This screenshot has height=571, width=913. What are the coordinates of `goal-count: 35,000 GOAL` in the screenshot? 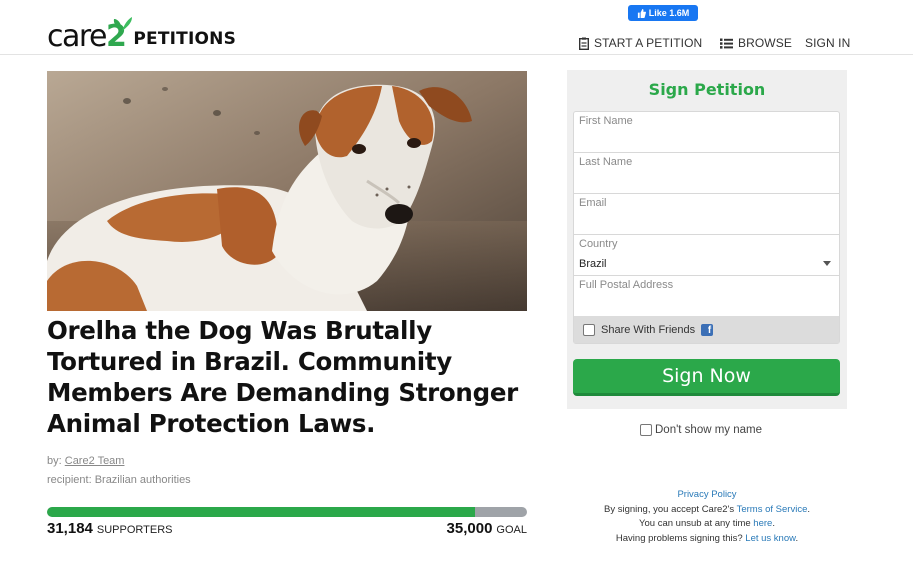 It's located at (487, 528).